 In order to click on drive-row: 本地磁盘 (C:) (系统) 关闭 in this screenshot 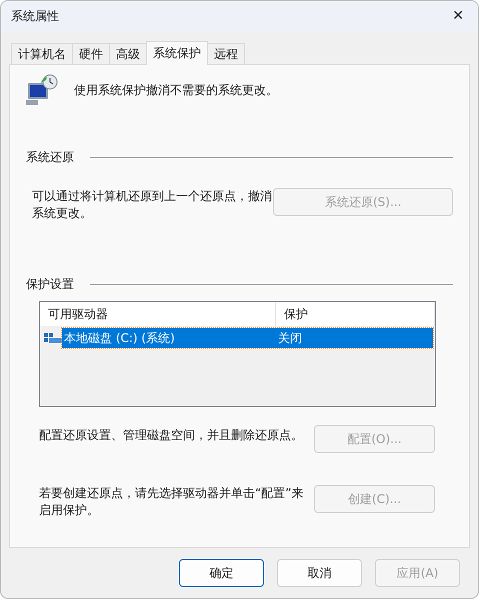, I will do `click(247, 338)`.